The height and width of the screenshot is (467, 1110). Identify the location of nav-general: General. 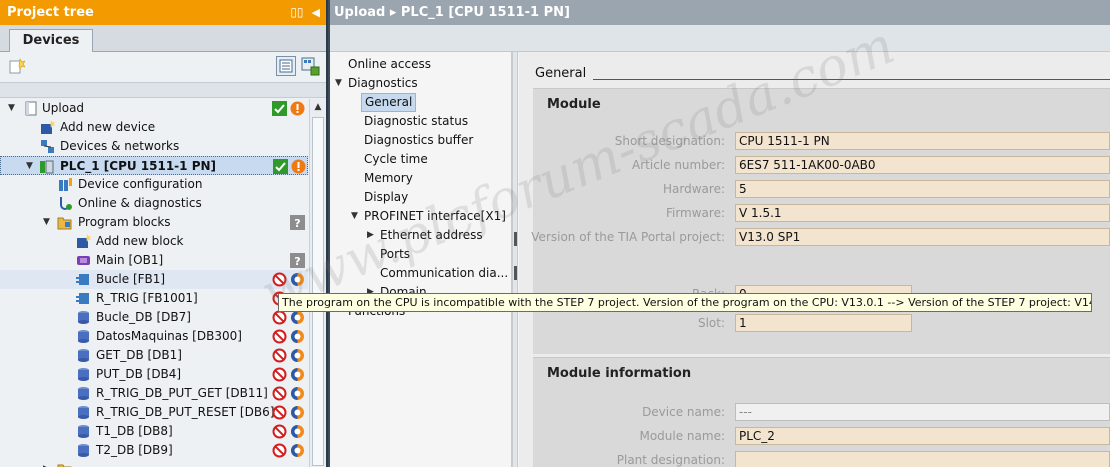
(389, 102).